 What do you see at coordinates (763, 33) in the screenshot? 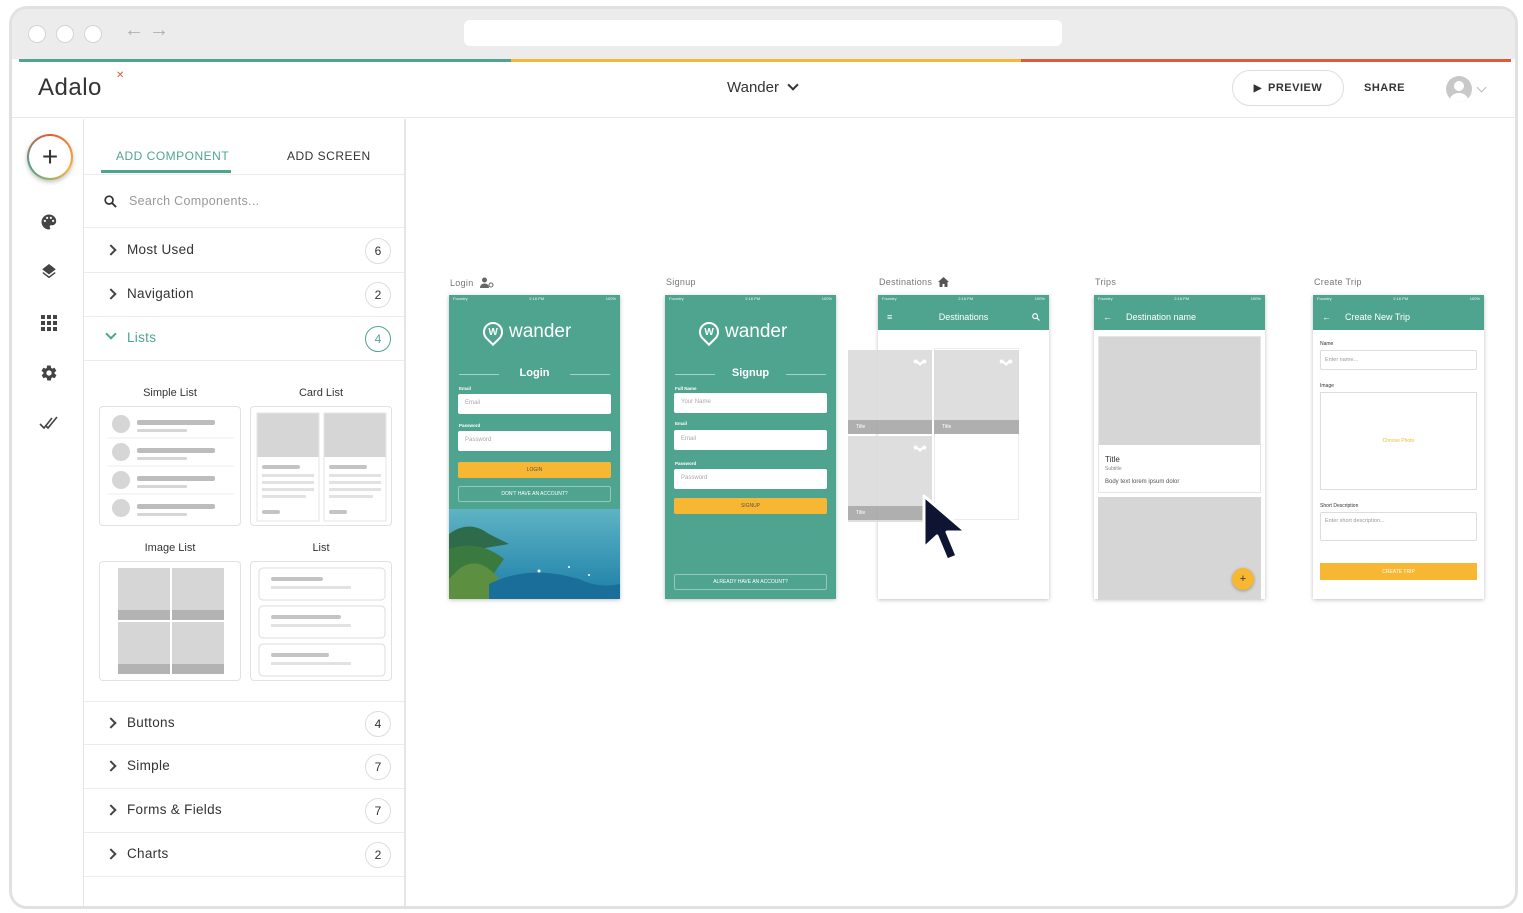
I see `address-bar` at bounding box center [763, 33].